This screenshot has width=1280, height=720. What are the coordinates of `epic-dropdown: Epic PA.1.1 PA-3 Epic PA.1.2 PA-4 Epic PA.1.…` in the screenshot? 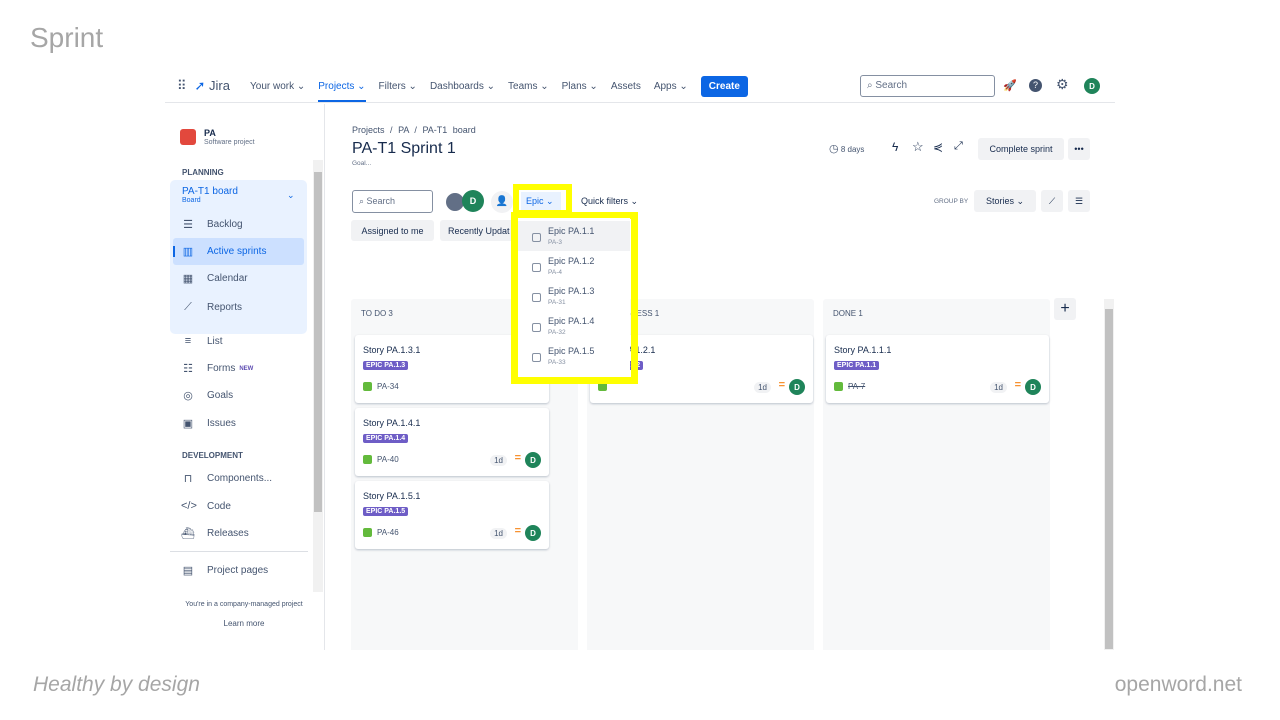 It's located at (574, 297).